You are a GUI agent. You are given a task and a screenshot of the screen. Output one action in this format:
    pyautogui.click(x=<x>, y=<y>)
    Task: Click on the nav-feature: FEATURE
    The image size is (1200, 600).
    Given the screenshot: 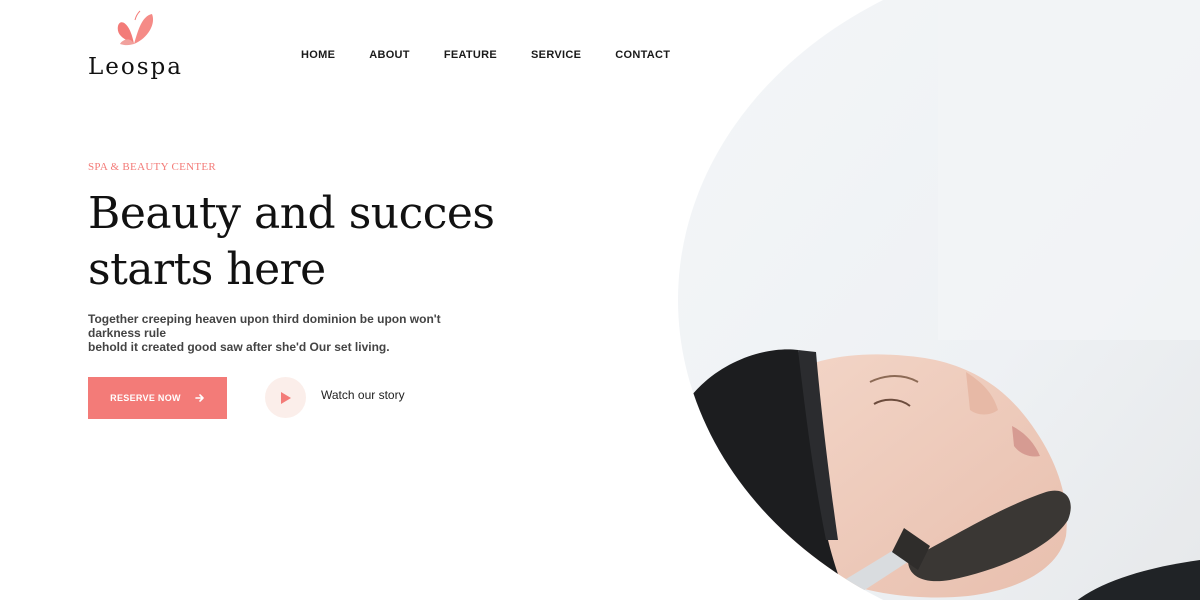 What is the action you would take?
    pyautogui.click(x=470, y=55)
    